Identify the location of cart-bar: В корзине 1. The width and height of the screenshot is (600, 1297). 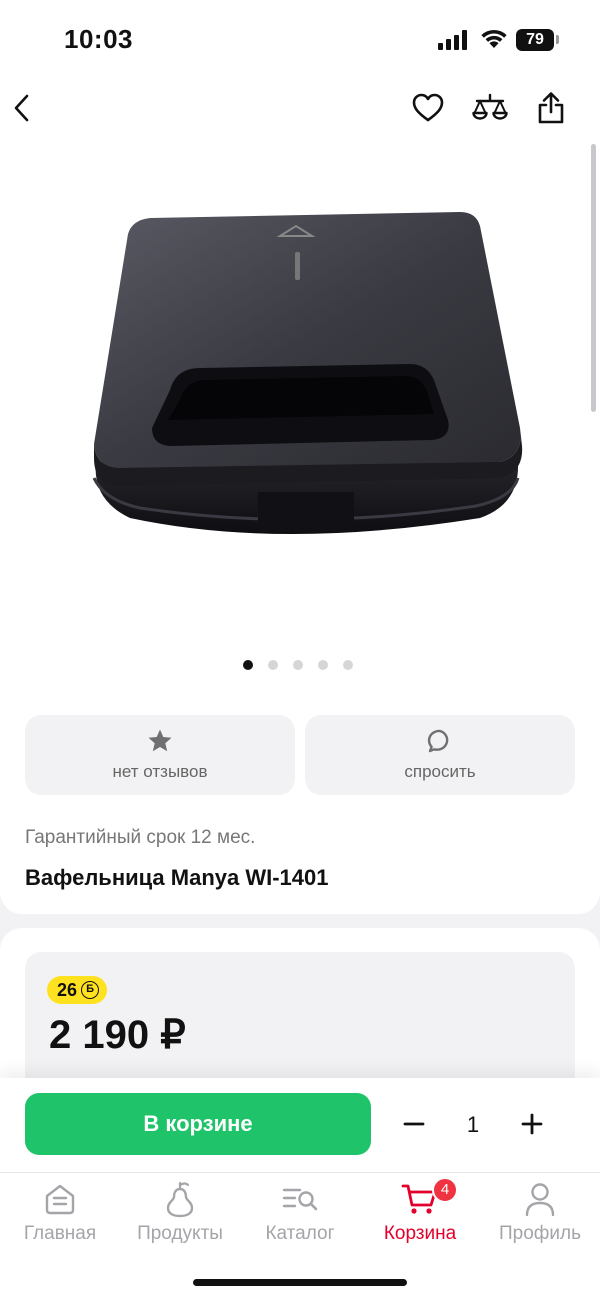
(300, 1125).